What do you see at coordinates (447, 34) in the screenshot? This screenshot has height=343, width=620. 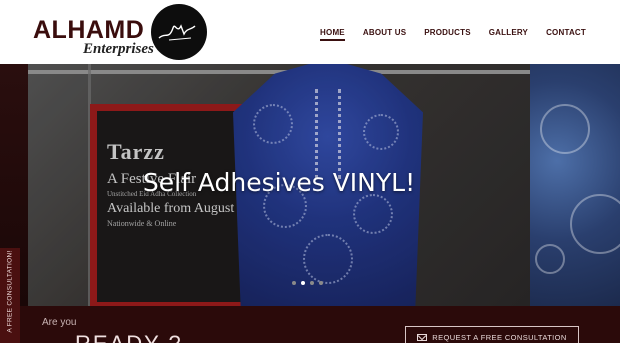 I see `nav-products: PRODUCTS` at bounding box center [447, 34].